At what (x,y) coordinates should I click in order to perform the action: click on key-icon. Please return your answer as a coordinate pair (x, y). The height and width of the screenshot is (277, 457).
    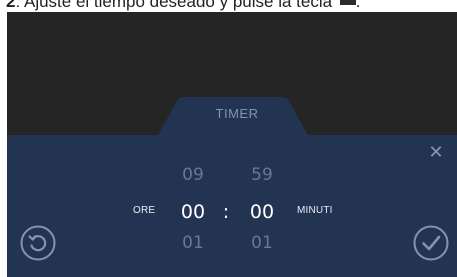
    Looking at the image, I should click on (347, 3).